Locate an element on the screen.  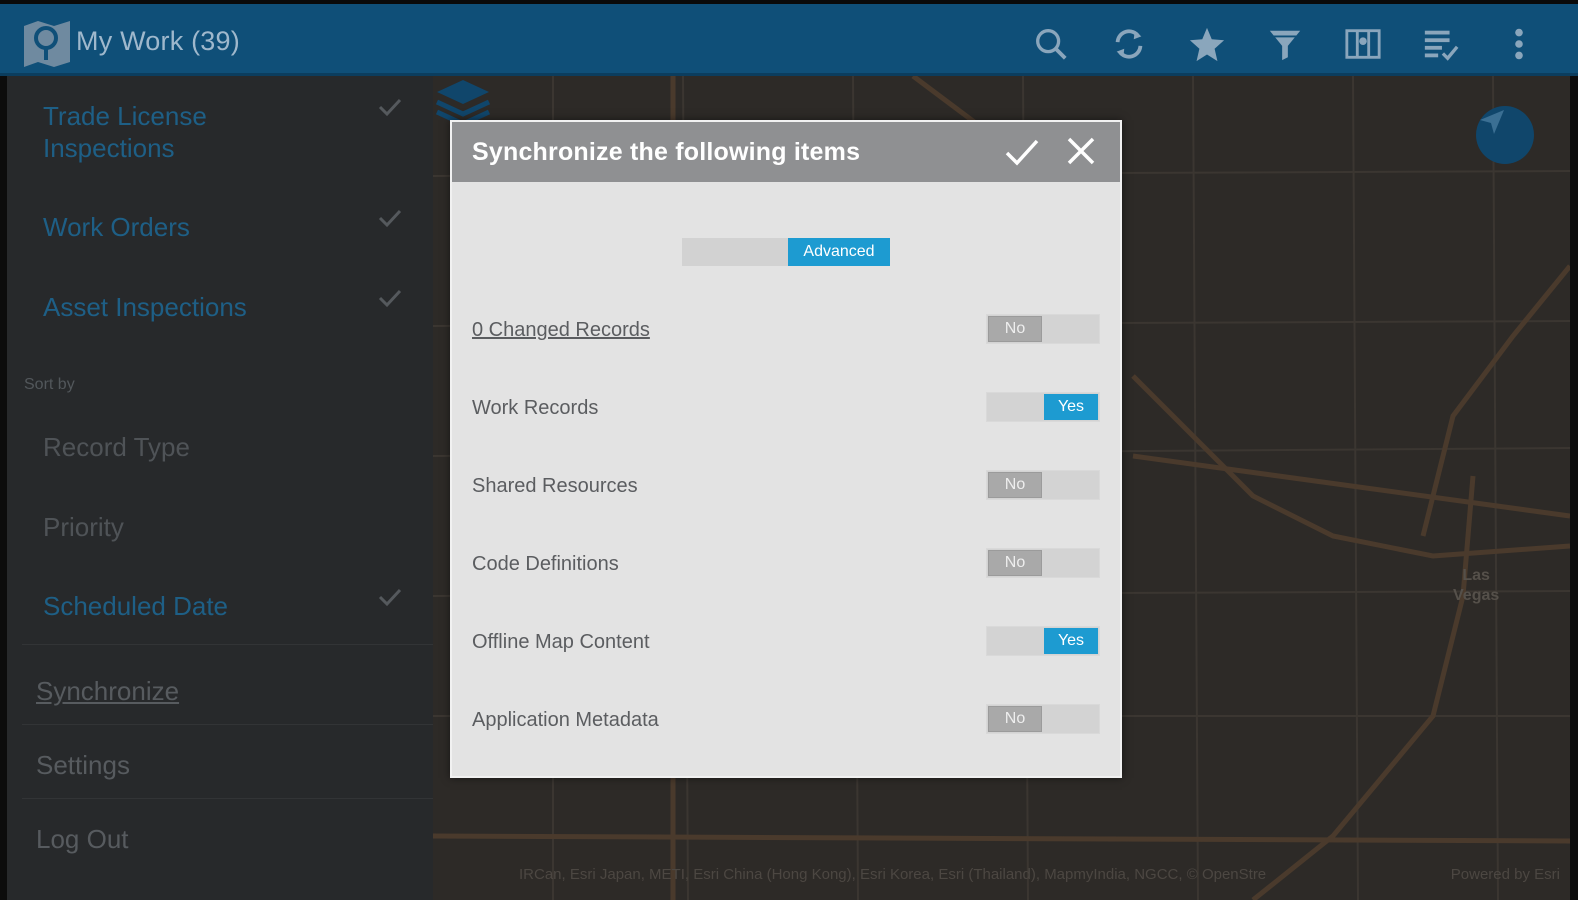
sync-mode-advanced: Advanced is located at coordinates (839, 252).